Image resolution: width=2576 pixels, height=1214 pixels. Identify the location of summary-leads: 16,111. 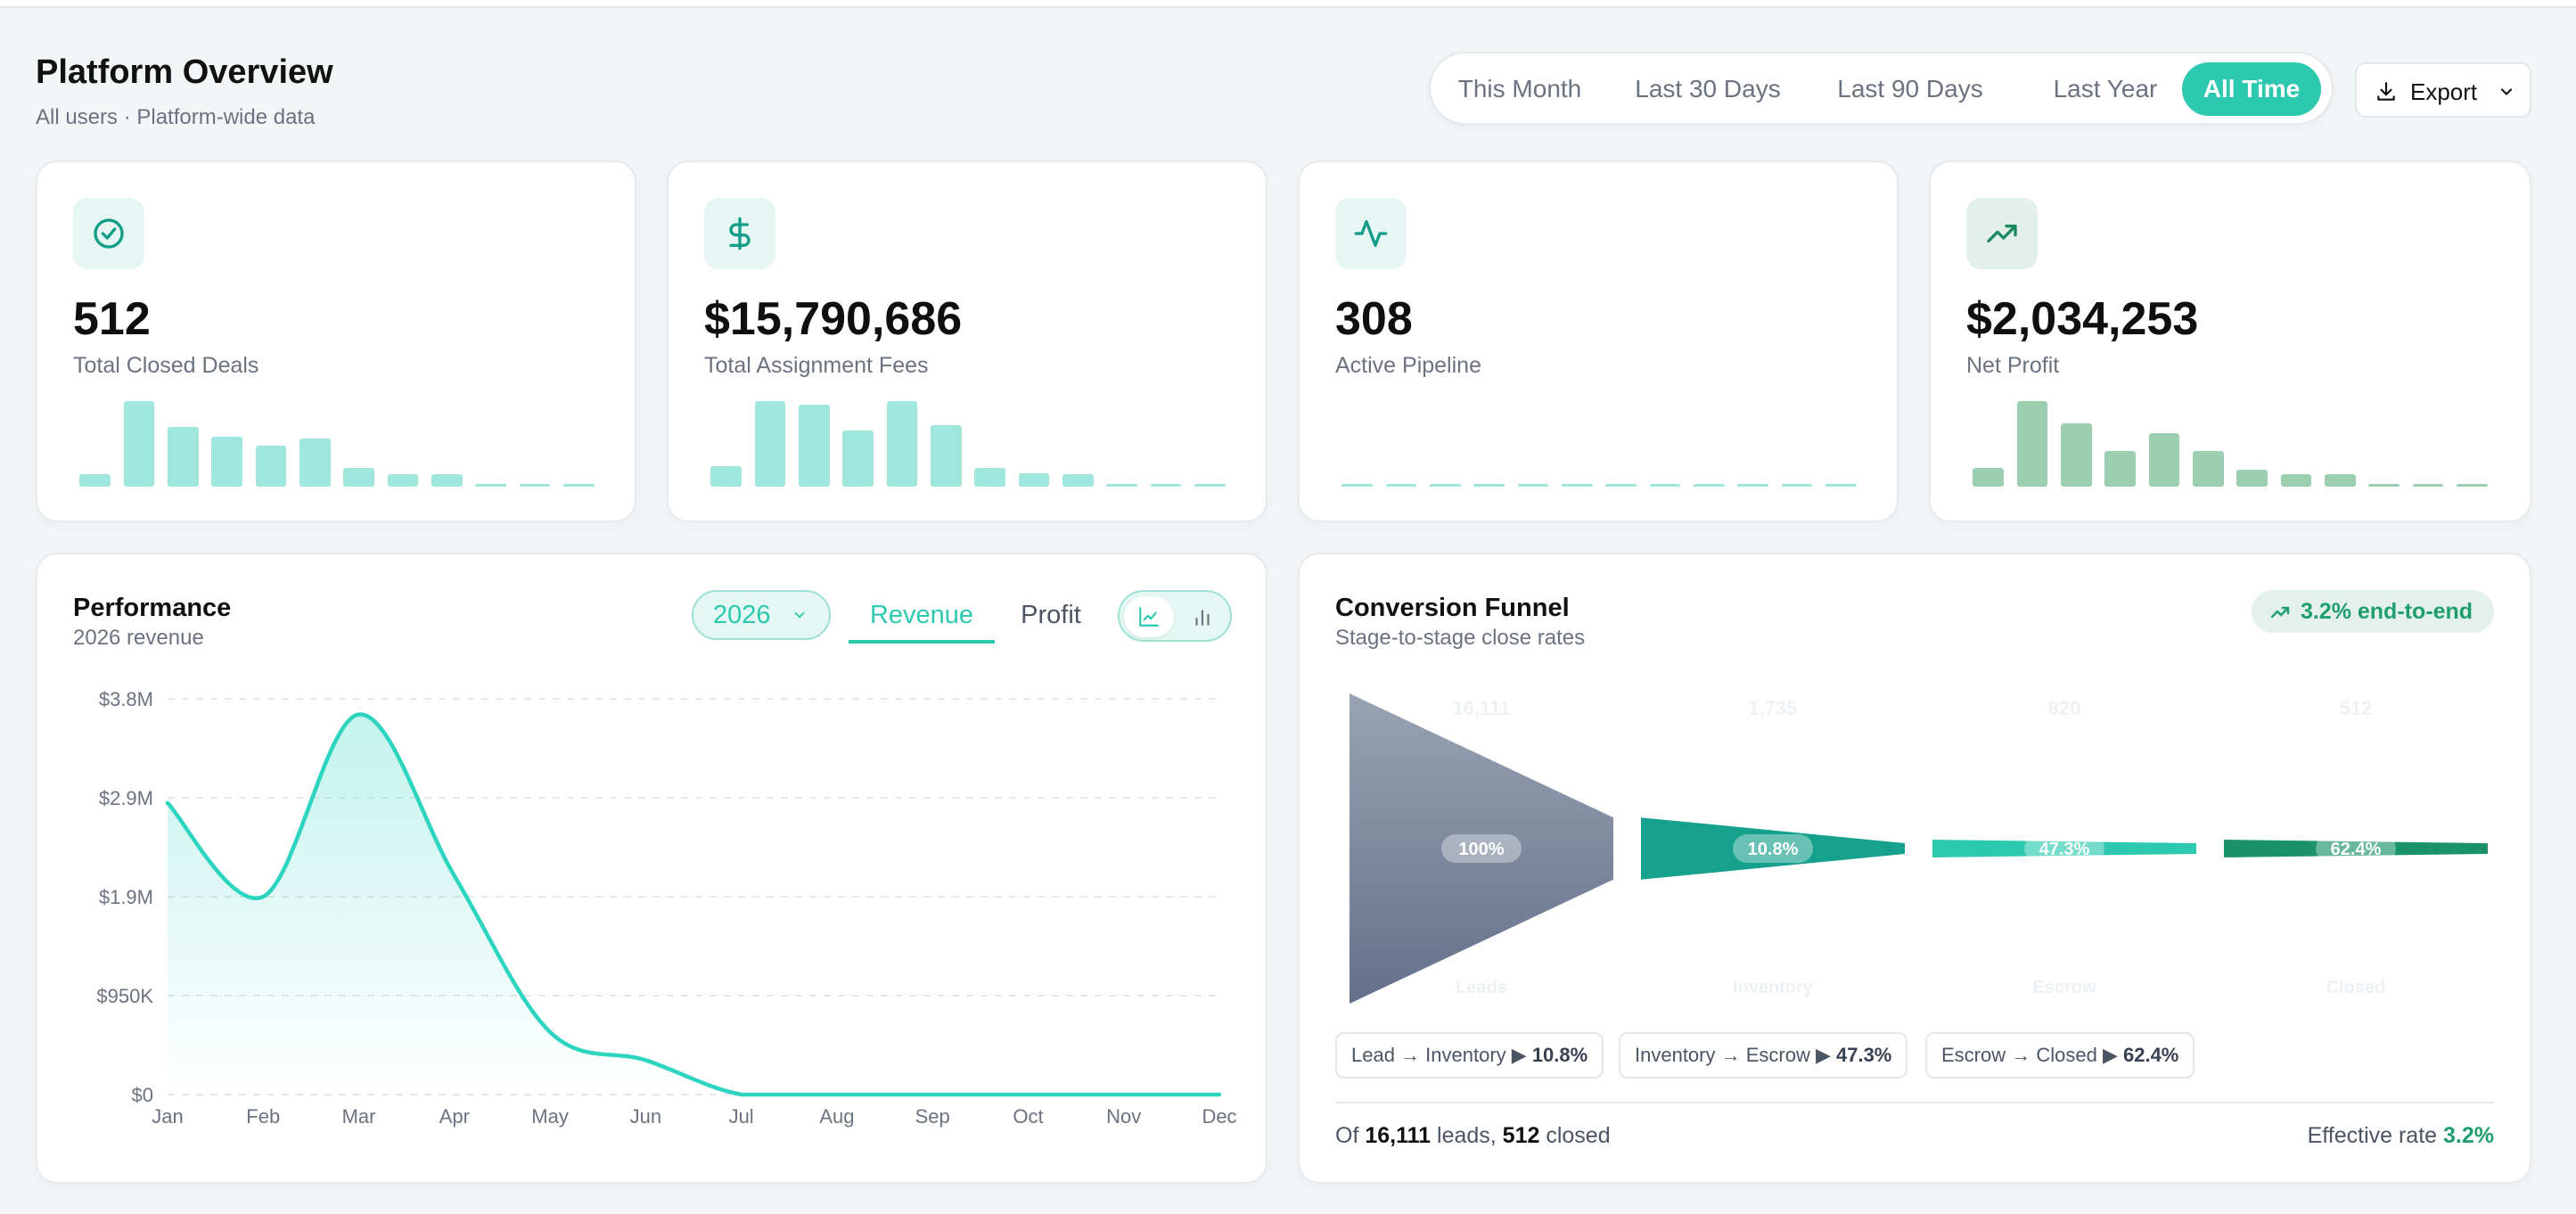
(1399, 1135).